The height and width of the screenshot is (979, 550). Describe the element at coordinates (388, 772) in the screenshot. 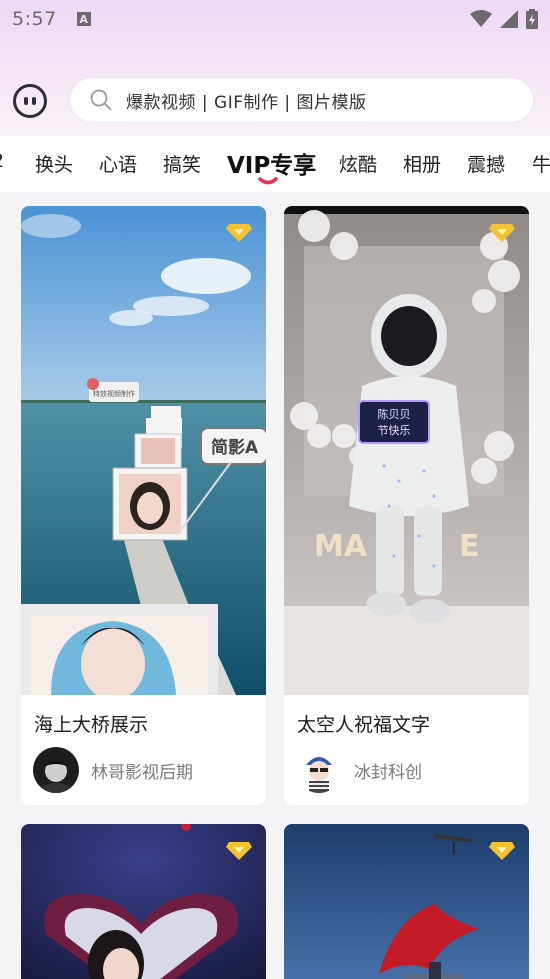

I see `author-name: 冰封科创` at that location.